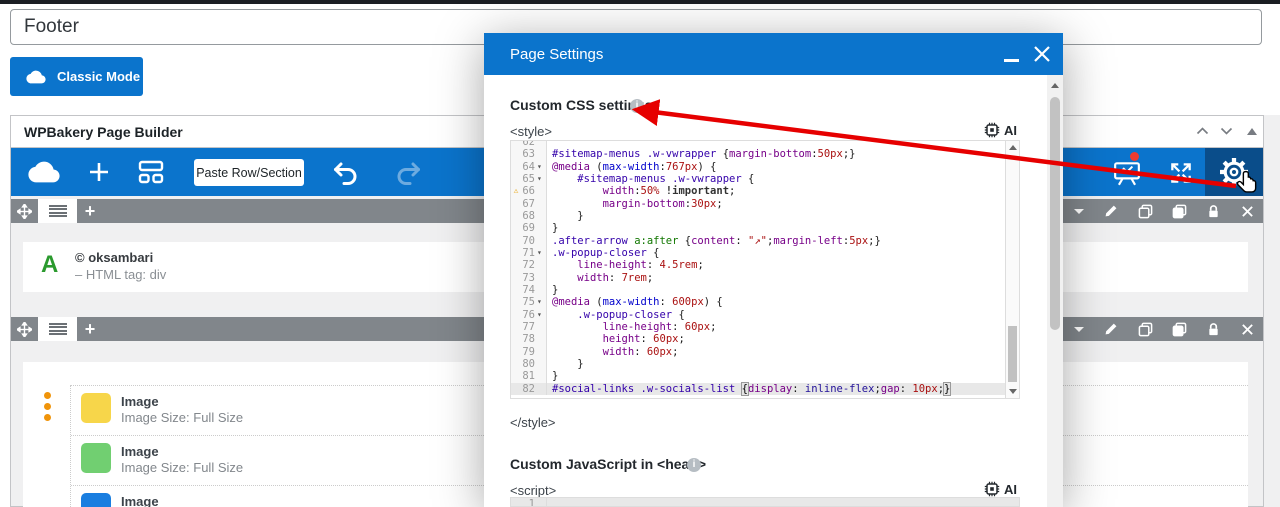  Describe the element at coordinates (666, 178) in the screenshot. I see `code-text: #sitemap-menus .w-vwrapper {` at that location.